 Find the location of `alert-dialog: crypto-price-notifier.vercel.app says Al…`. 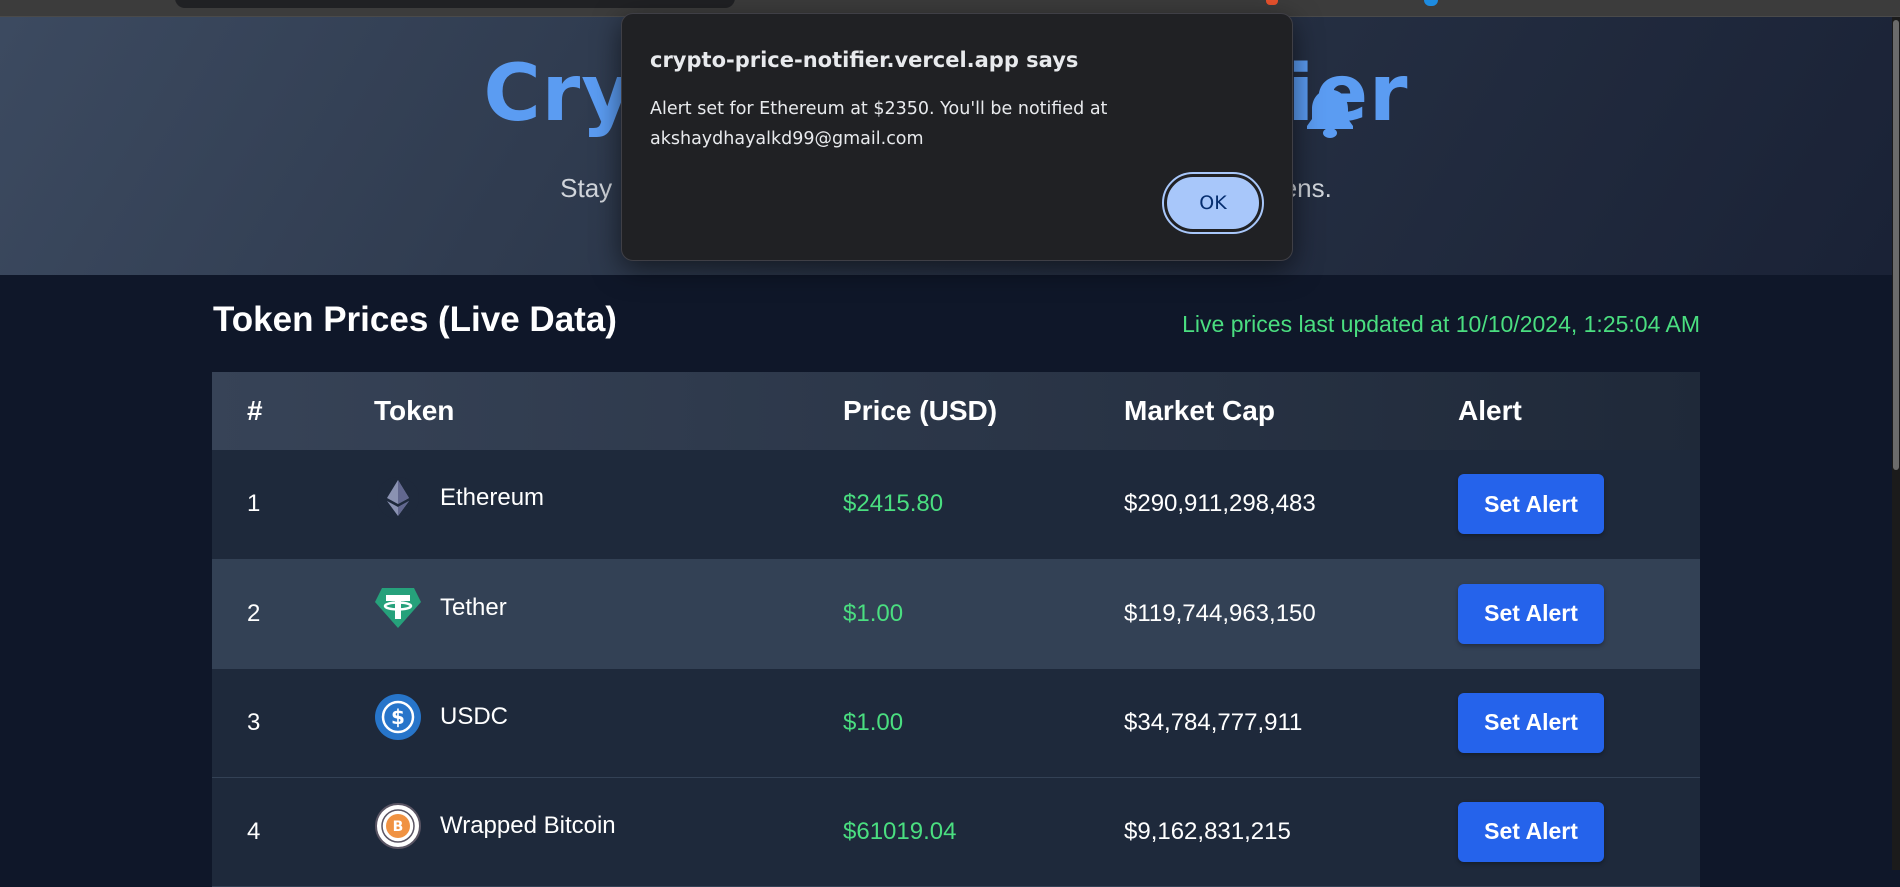

alert-dialog: crypto-price-notifier.vercel.app says Al… is located at coordinates (957, 137).